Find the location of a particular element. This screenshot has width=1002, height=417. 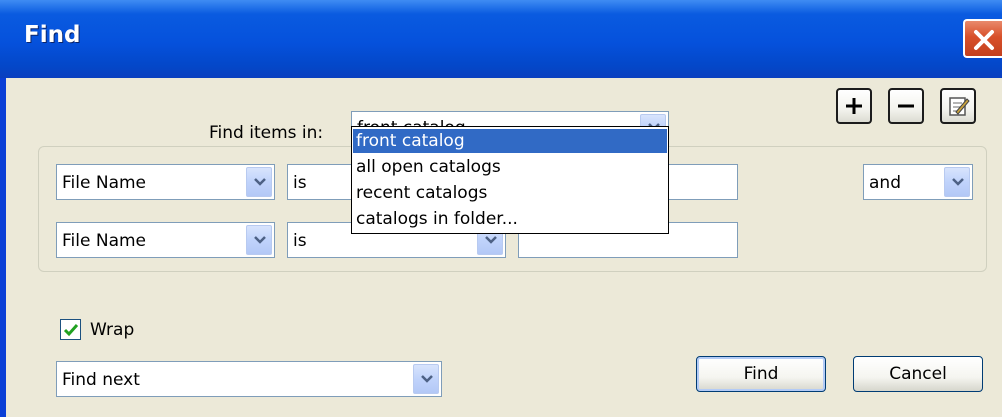

close-button is located at coordinates (982, 38).